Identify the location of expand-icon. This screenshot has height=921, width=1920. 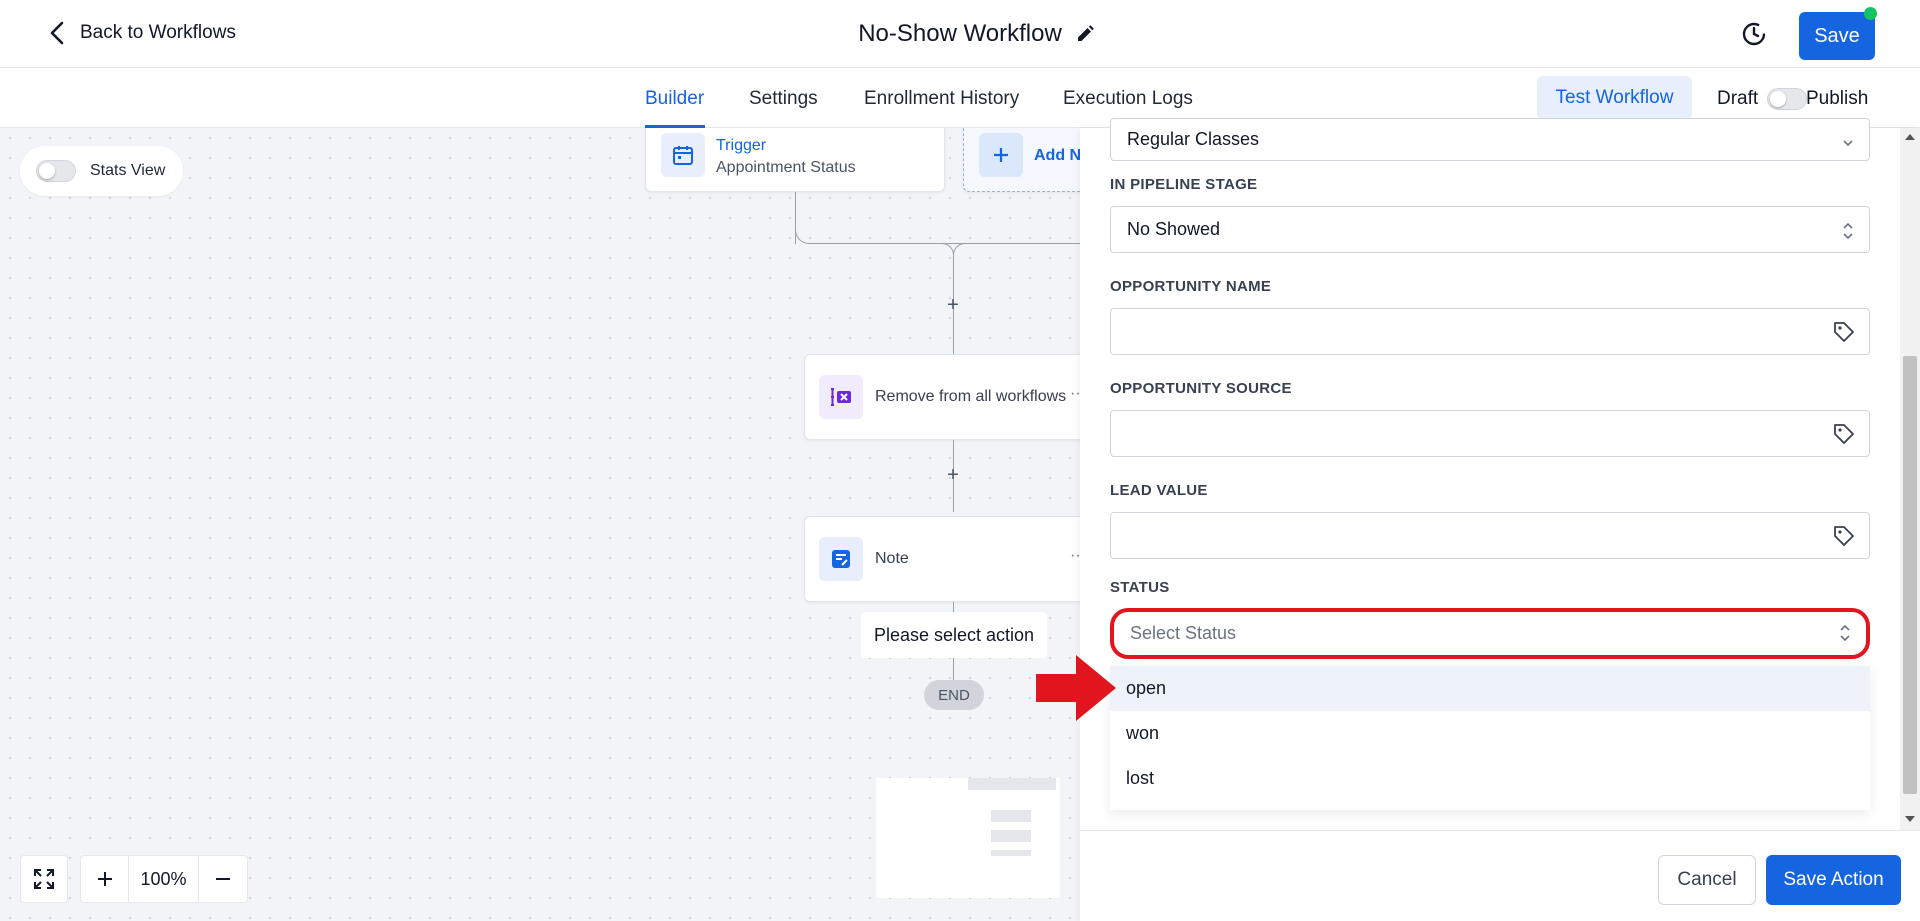
(44, 879).